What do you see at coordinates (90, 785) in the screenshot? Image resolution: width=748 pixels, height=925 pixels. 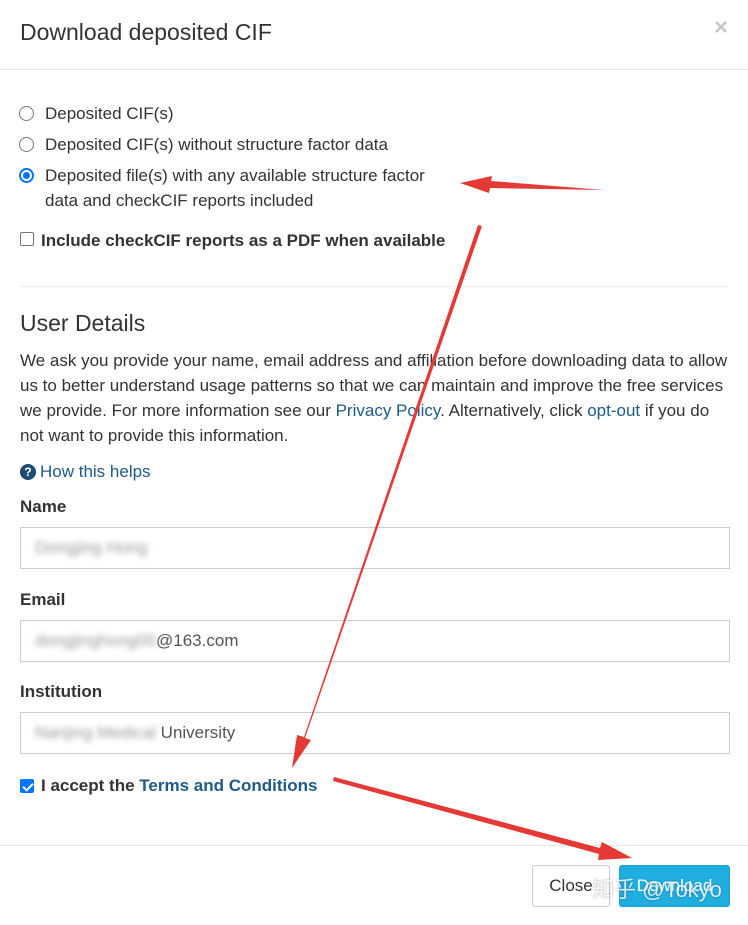 I see `terms-prefix: I accept the` at bounding box center [90, 785].